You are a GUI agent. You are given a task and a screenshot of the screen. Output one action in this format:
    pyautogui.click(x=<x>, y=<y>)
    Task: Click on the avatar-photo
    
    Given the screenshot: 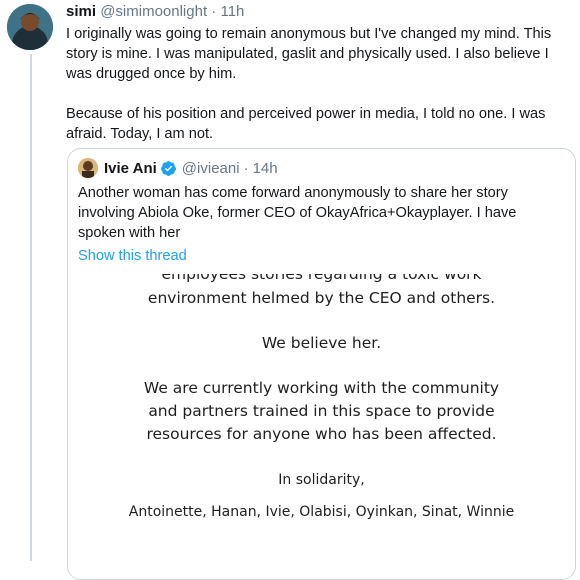 What is the action you would take?
    pyautogui.click(x=30, y=27)
    